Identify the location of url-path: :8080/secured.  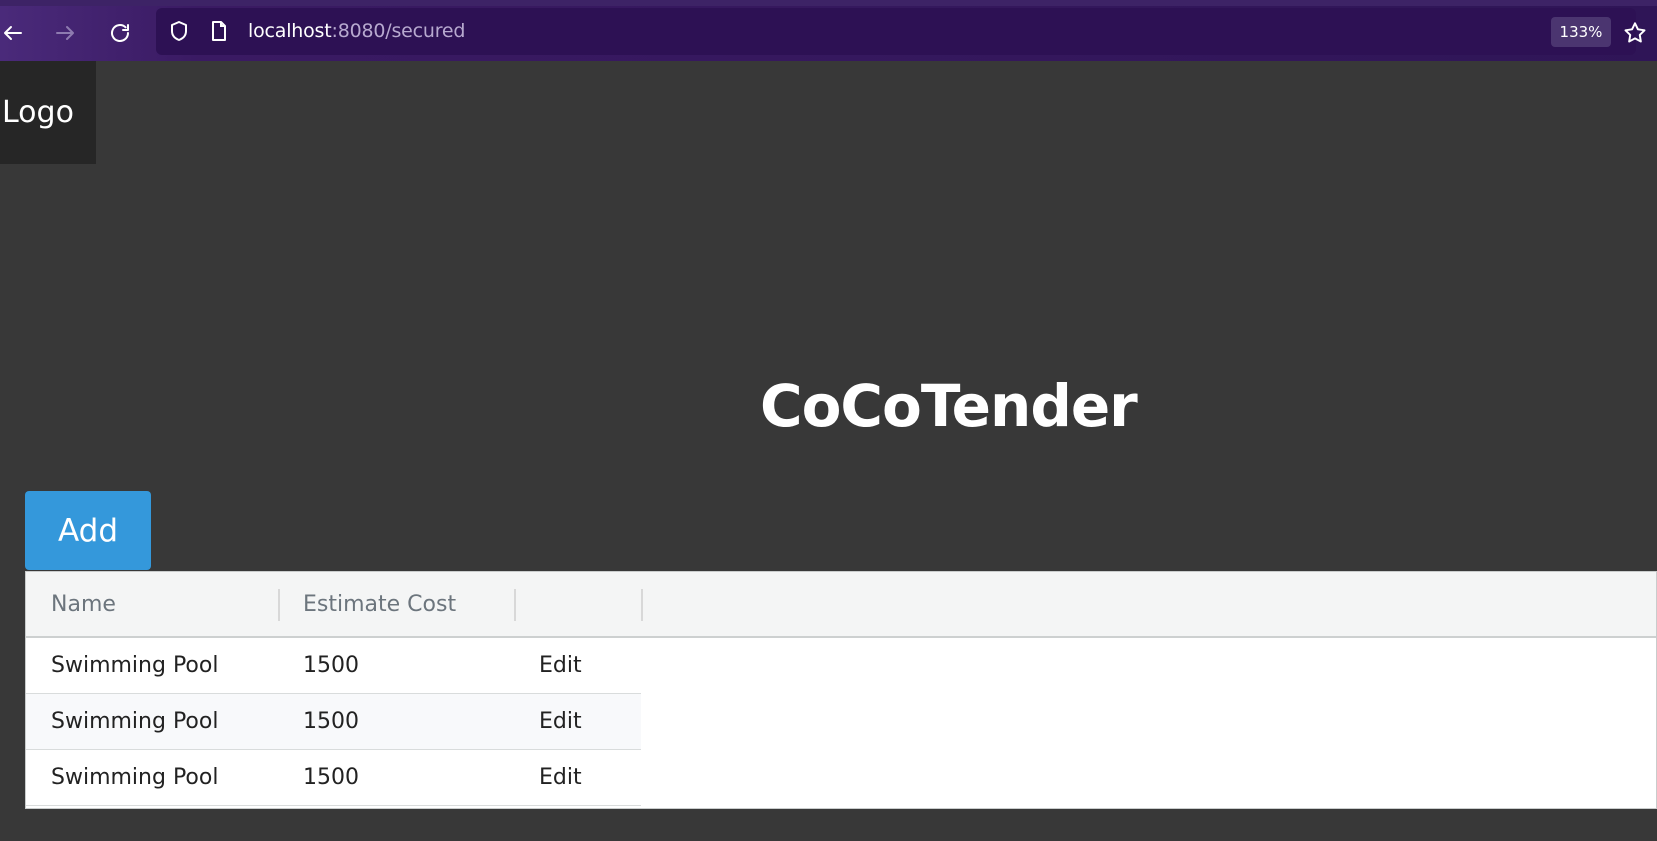
(398, 31).